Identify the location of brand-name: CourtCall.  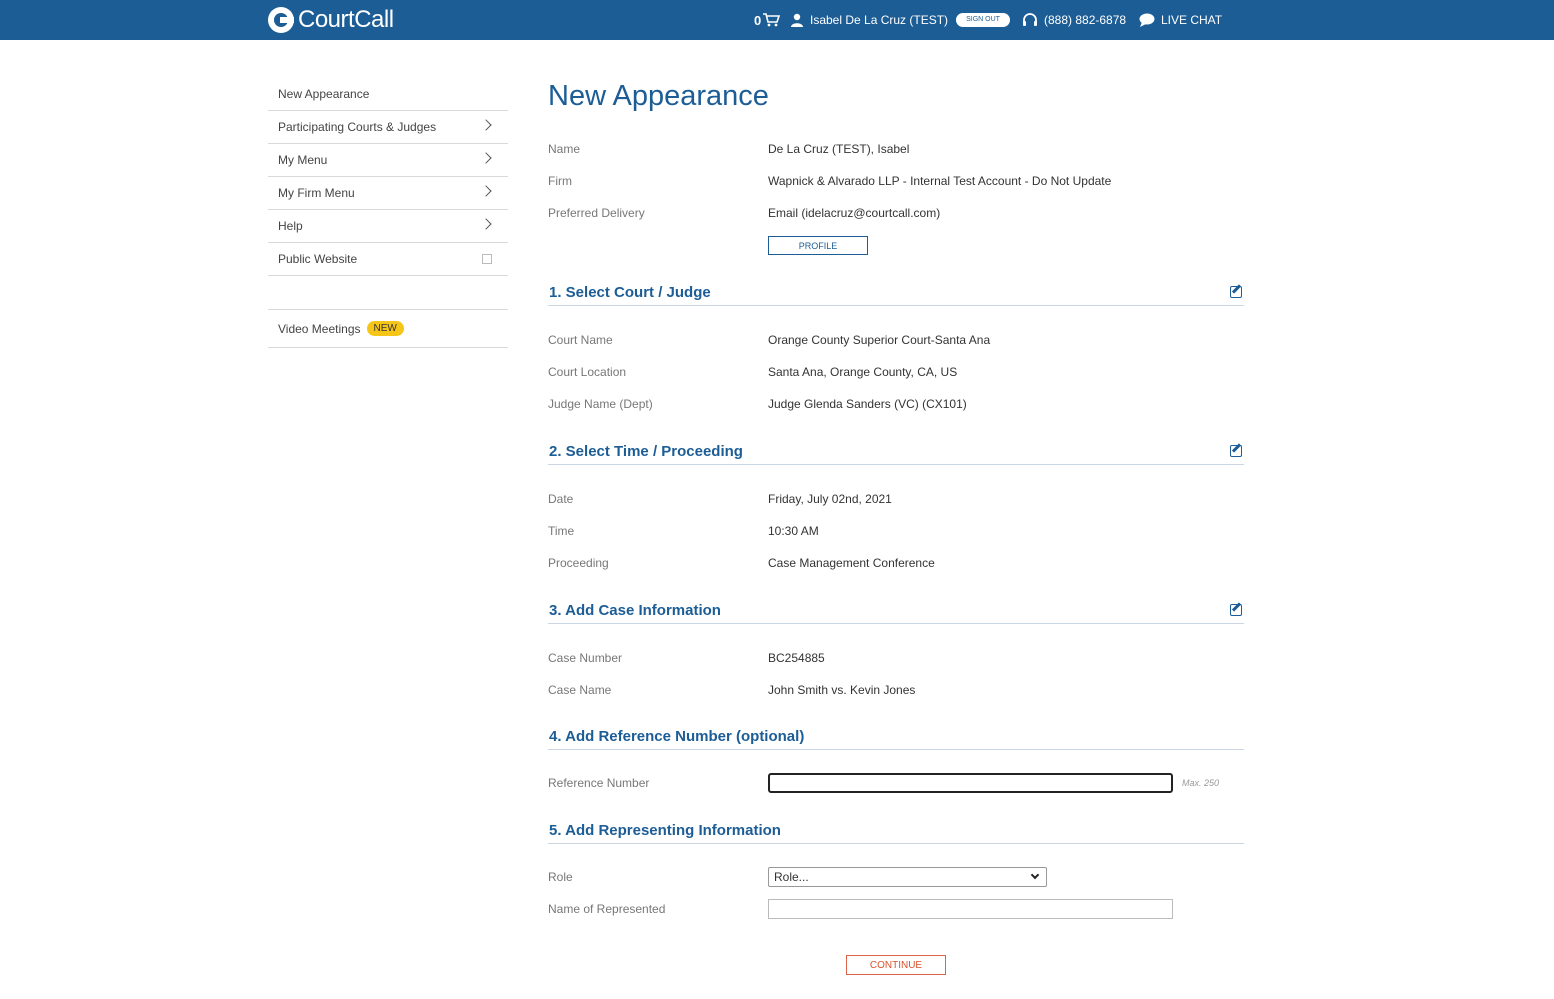
(346, 19).